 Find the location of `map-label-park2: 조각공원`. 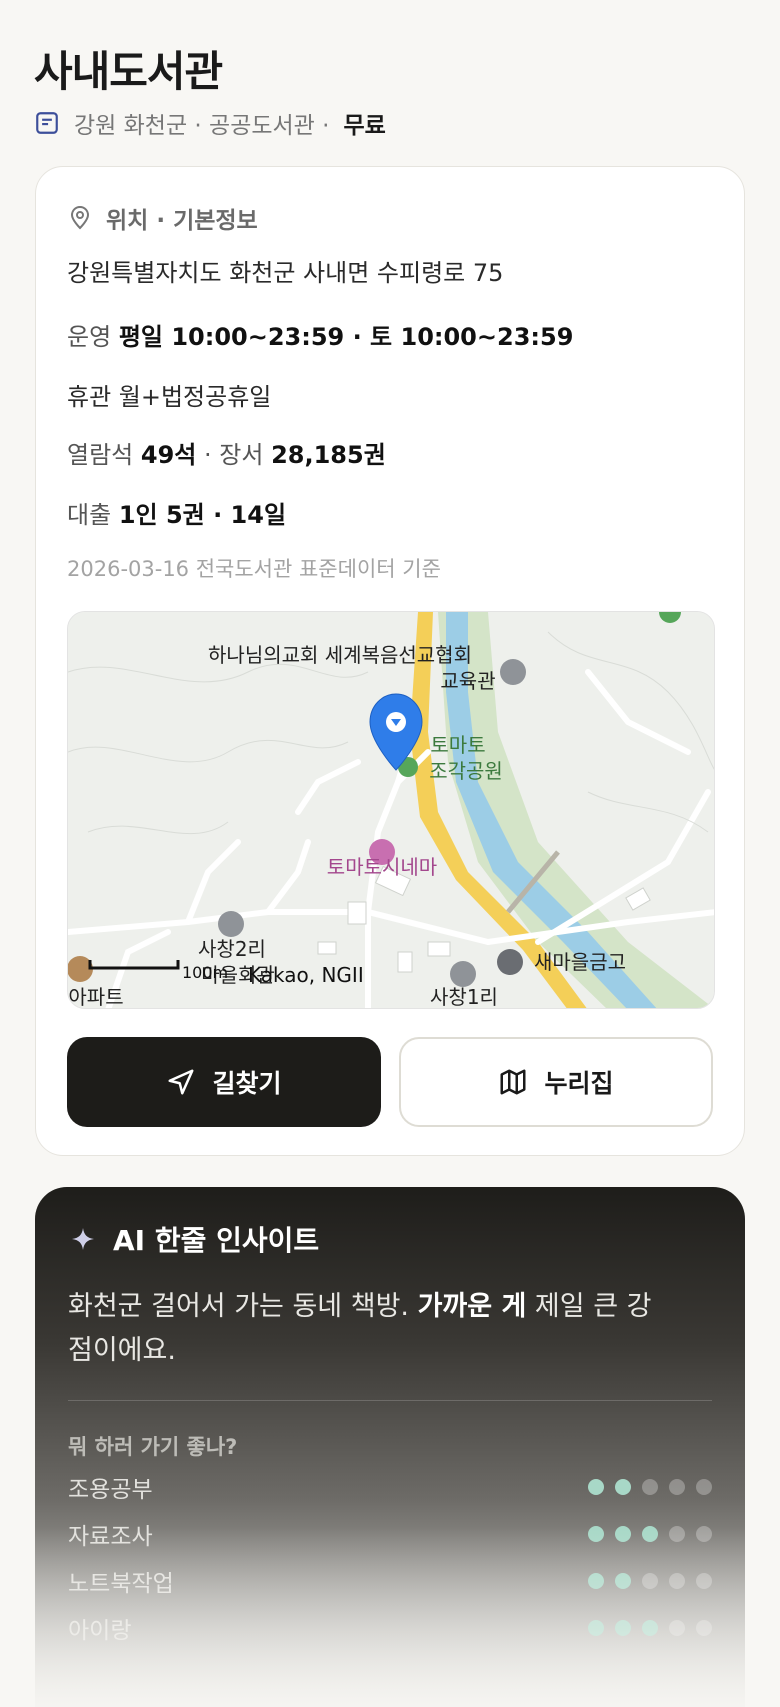

map-label-park2: 조각공원 is located at coordinates (466, 771).